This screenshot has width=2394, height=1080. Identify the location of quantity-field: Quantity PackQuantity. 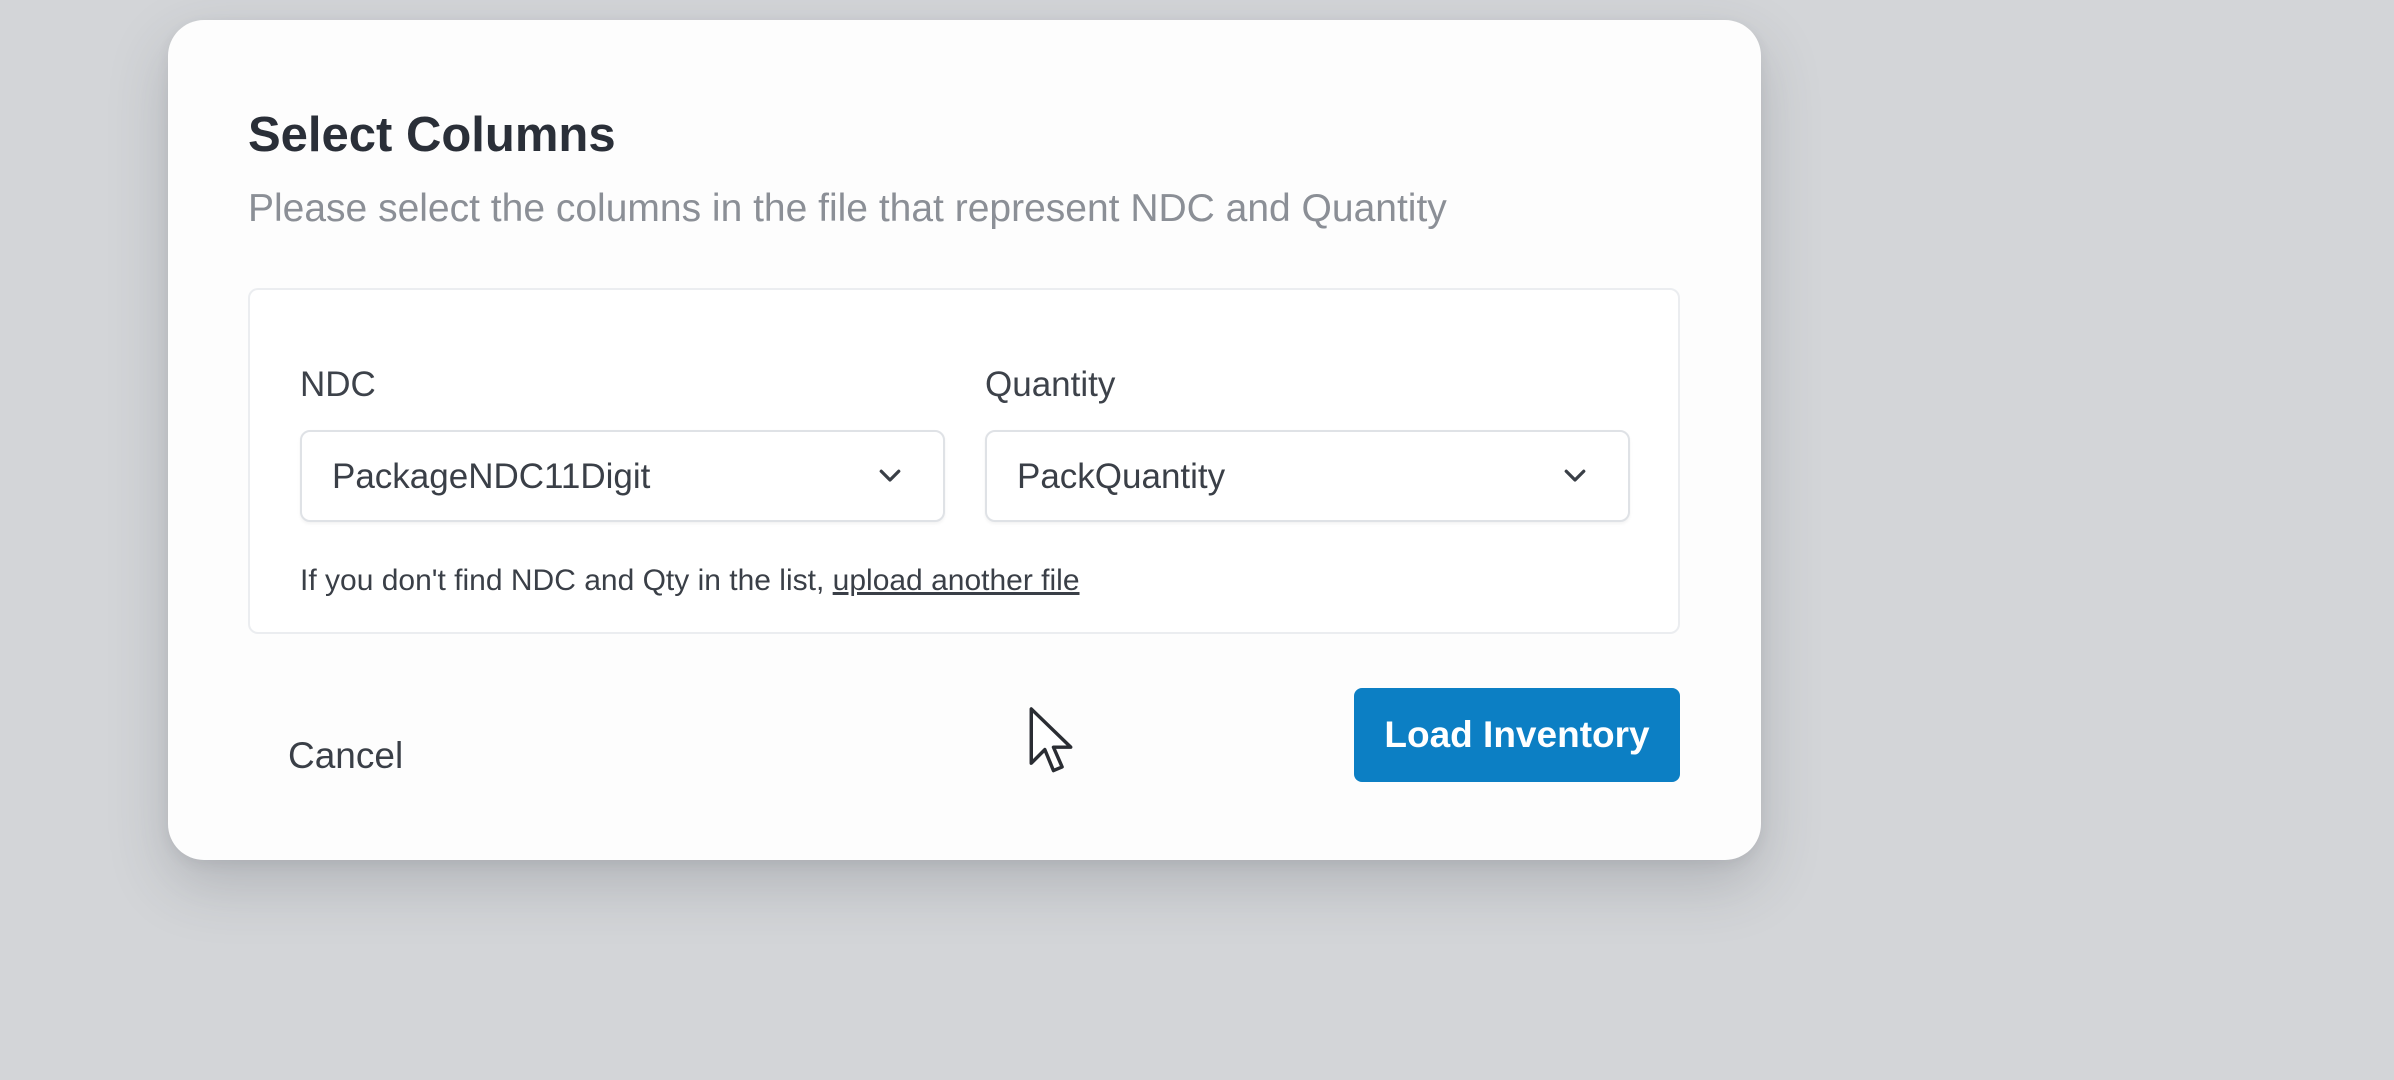
(1307, 443).